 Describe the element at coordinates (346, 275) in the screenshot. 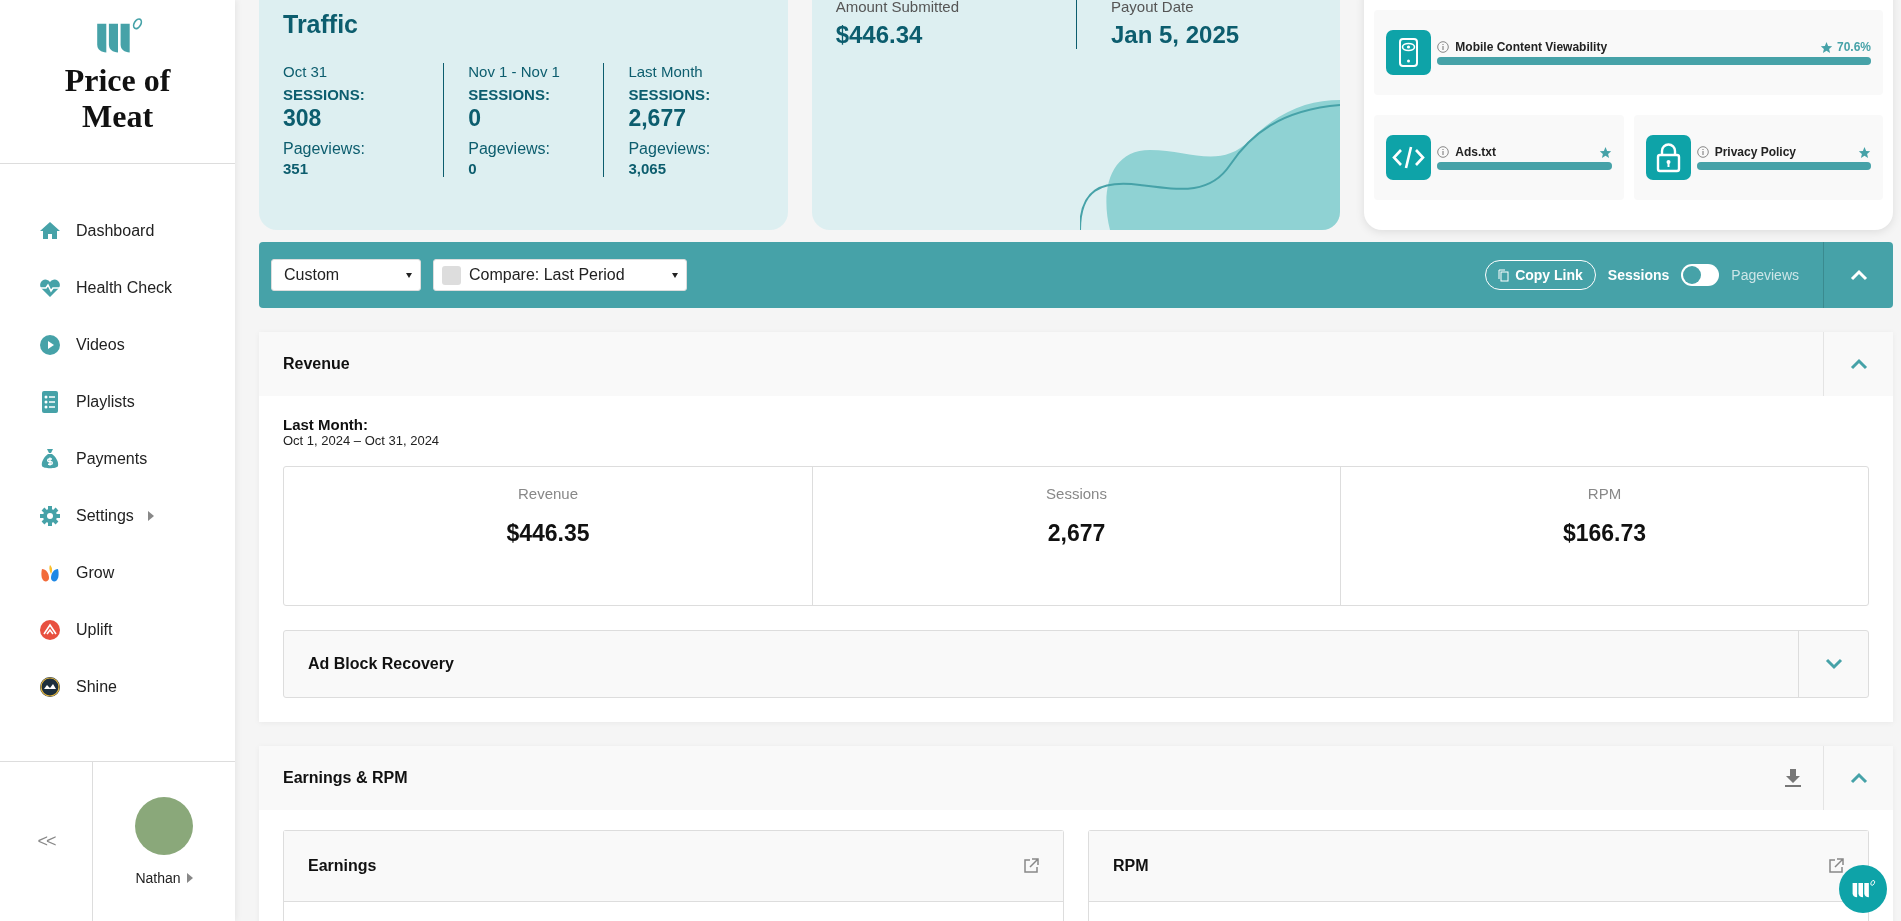

I see `date-range-select: Custom` at that location.